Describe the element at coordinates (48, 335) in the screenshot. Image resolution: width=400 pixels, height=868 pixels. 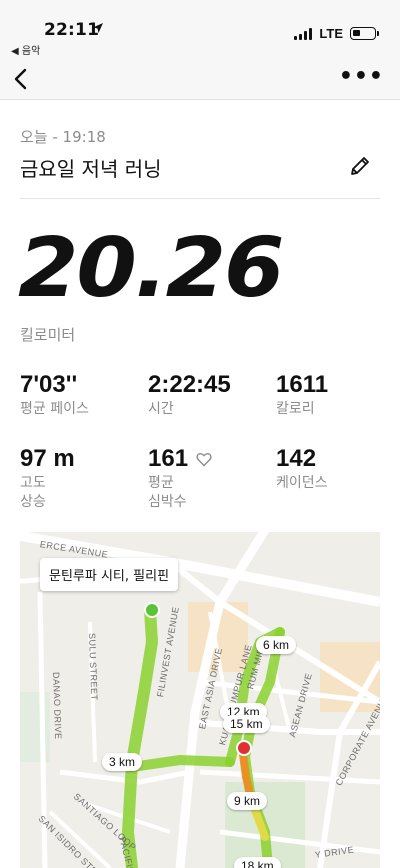
I see `distance-unit: 킬로미터` at that location.